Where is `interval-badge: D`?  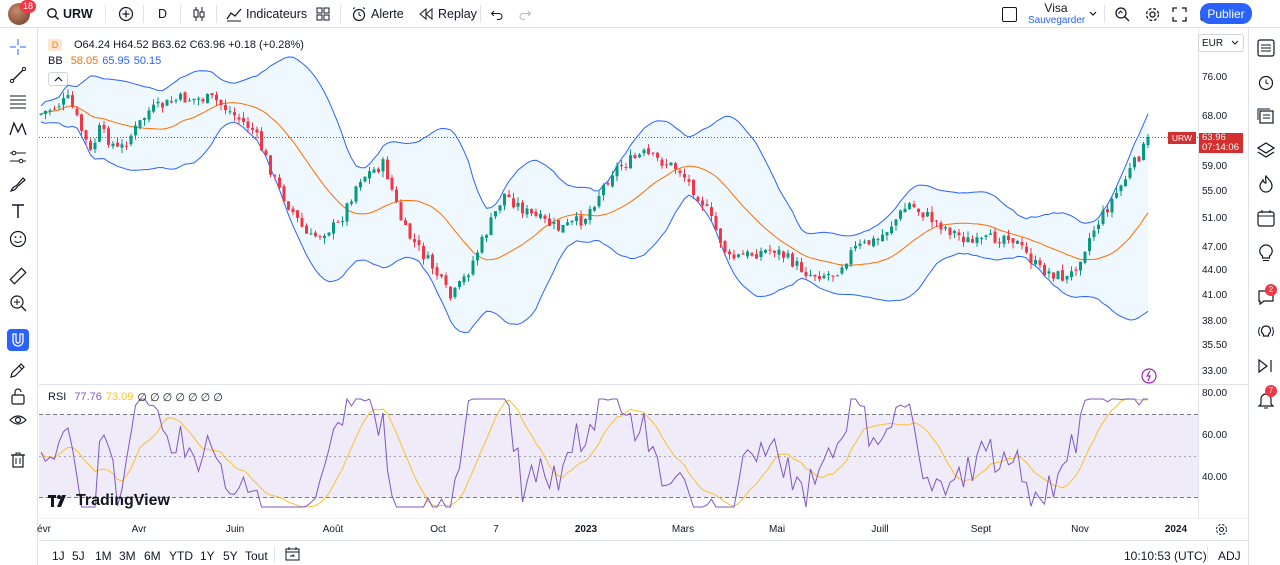
interval-badge: D is located at coordinates (55, 45).